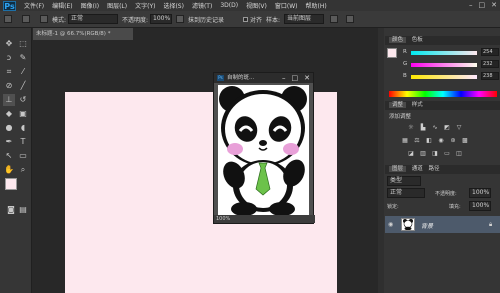 This screenshot has width=500, height=293. I want to click on image-maximize-icon: □, so click(295, 78).